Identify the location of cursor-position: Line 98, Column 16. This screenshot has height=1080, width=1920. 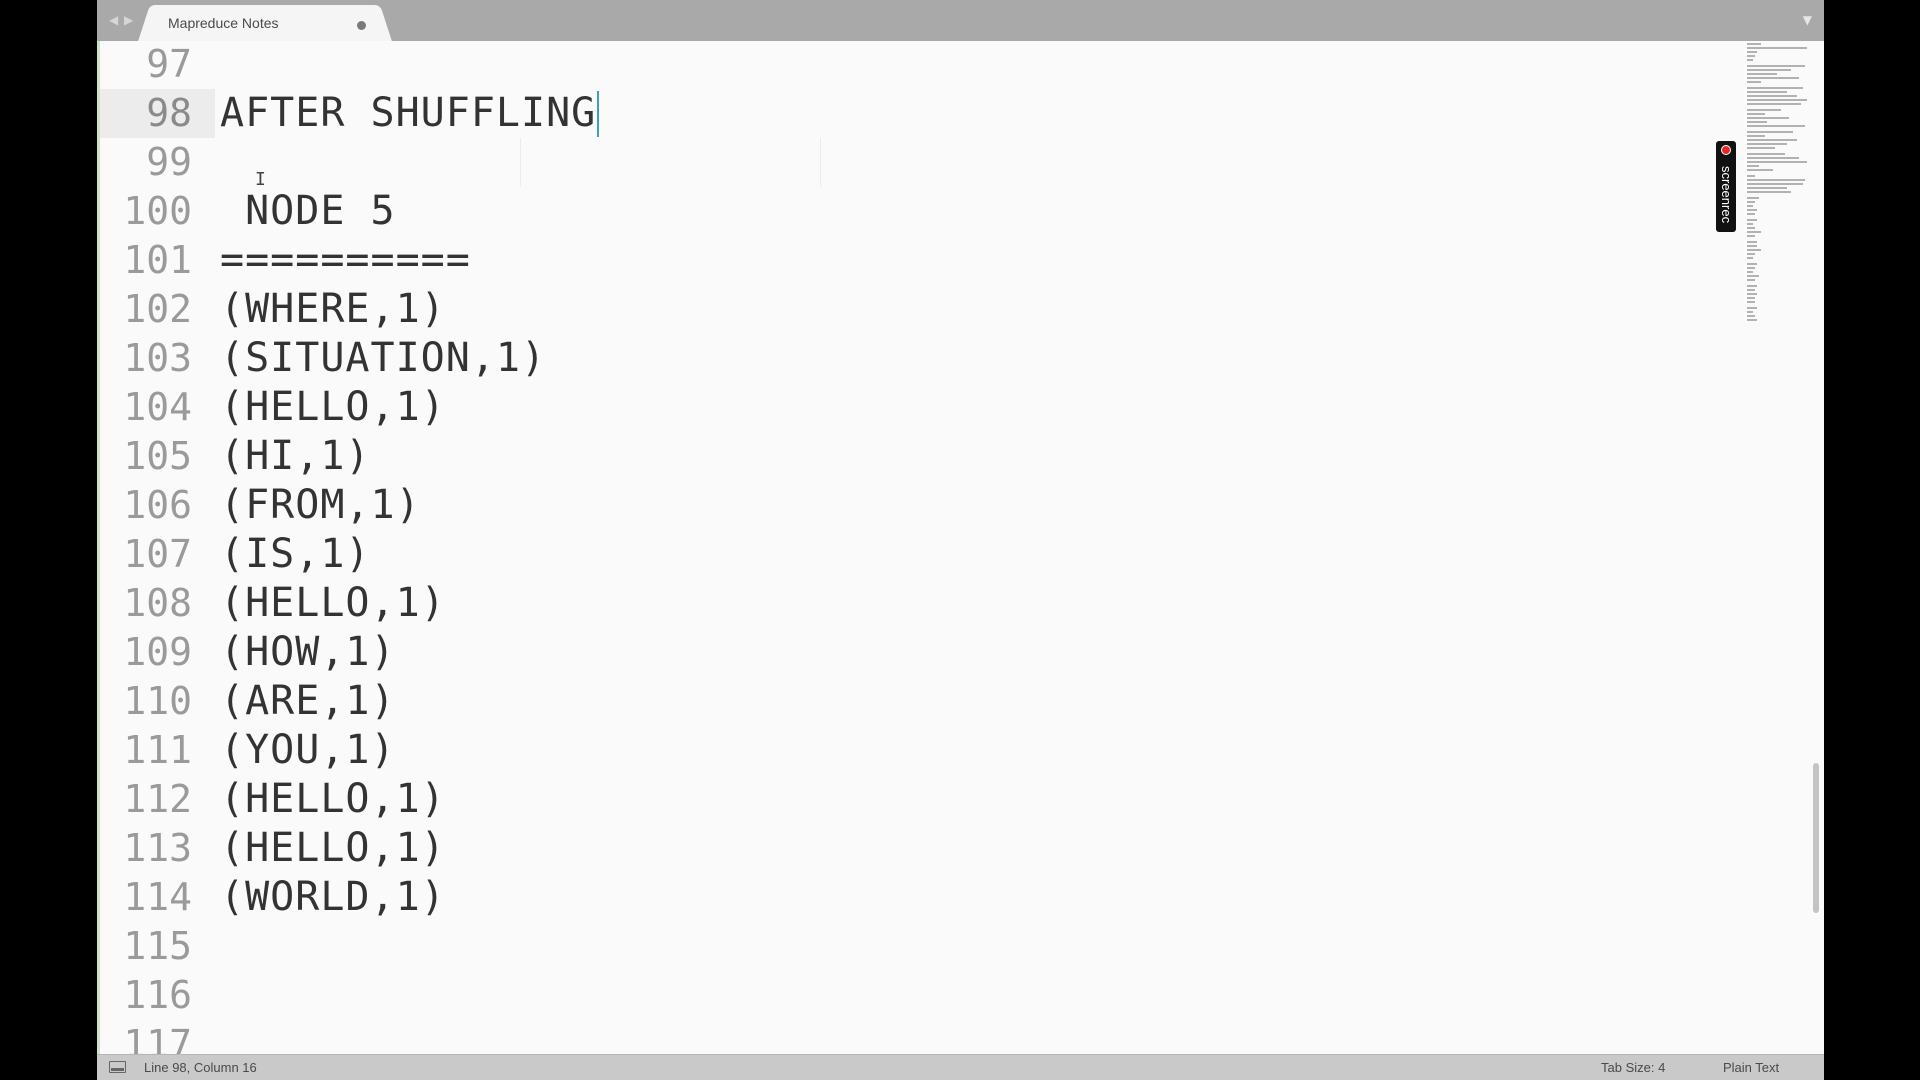
(200, 1067).